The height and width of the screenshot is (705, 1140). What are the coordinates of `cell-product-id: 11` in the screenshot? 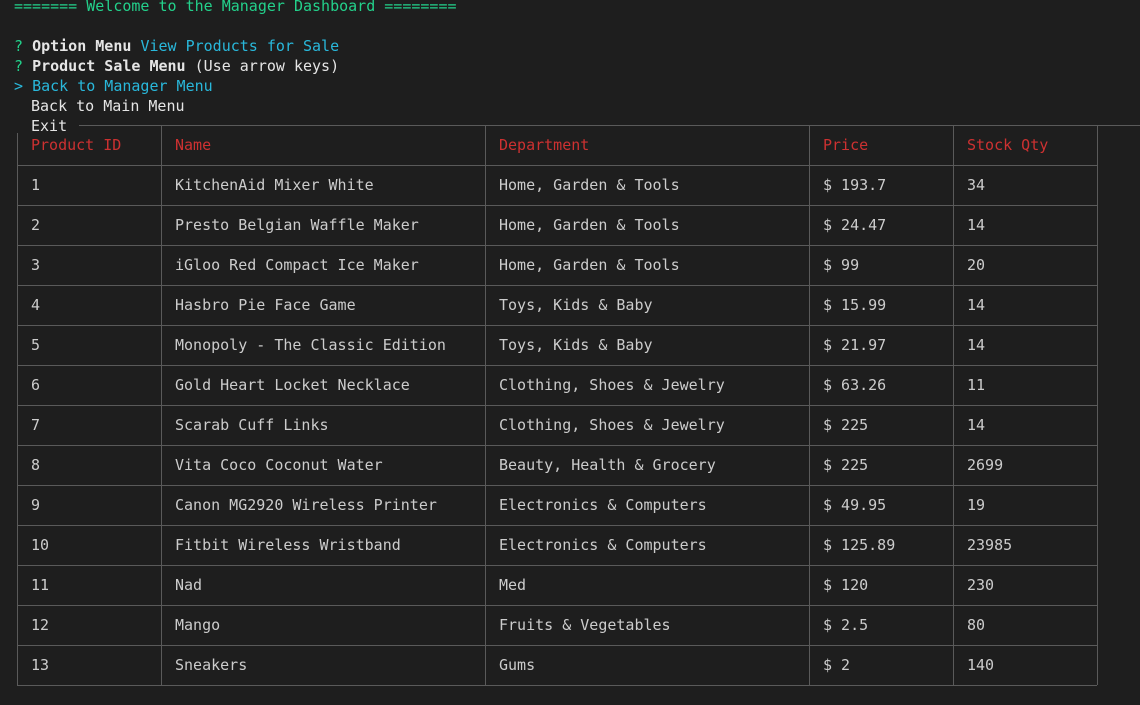 It's located at (40, 585).